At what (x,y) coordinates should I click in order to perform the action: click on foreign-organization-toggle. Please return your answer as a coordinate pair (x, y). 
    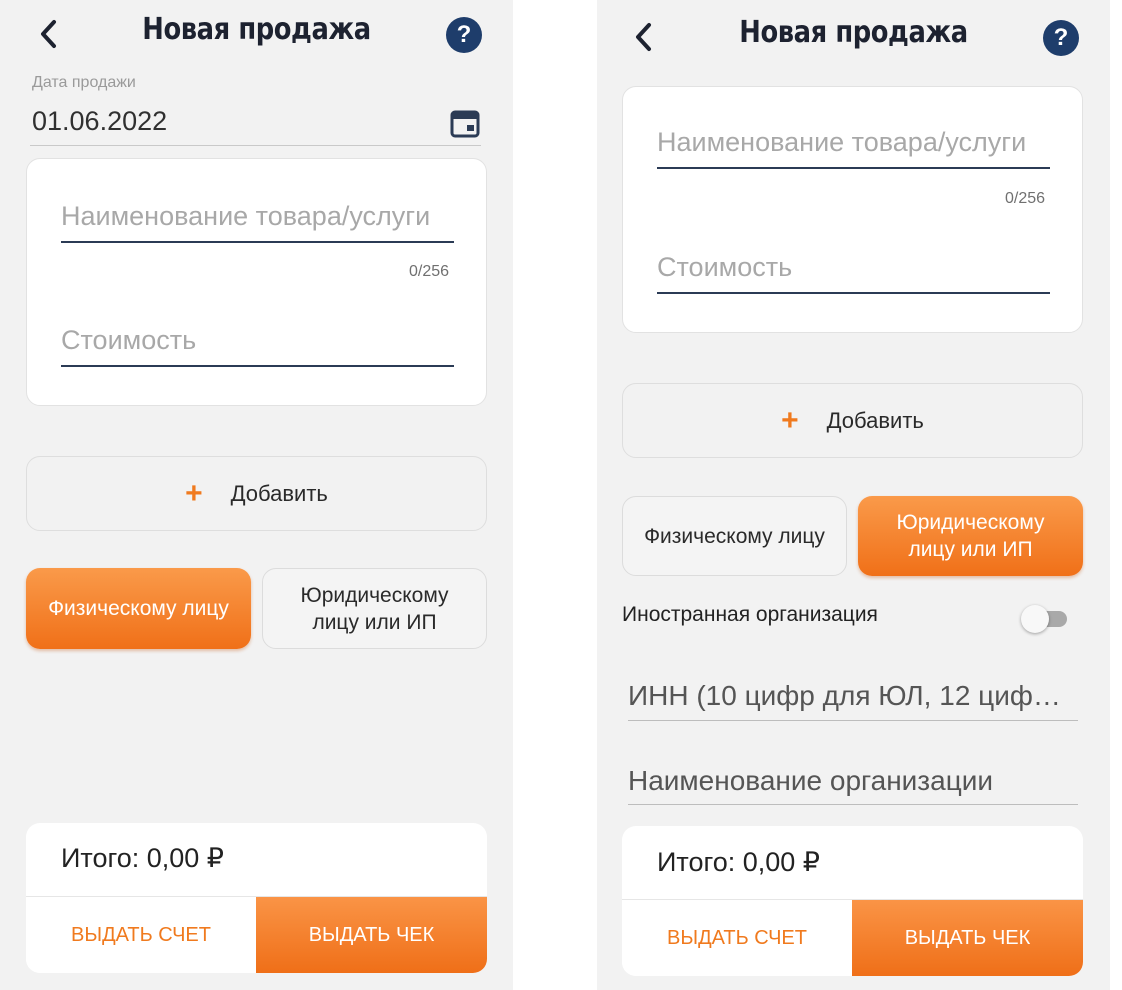
    Looking at the image, I should click on (1045, 619).